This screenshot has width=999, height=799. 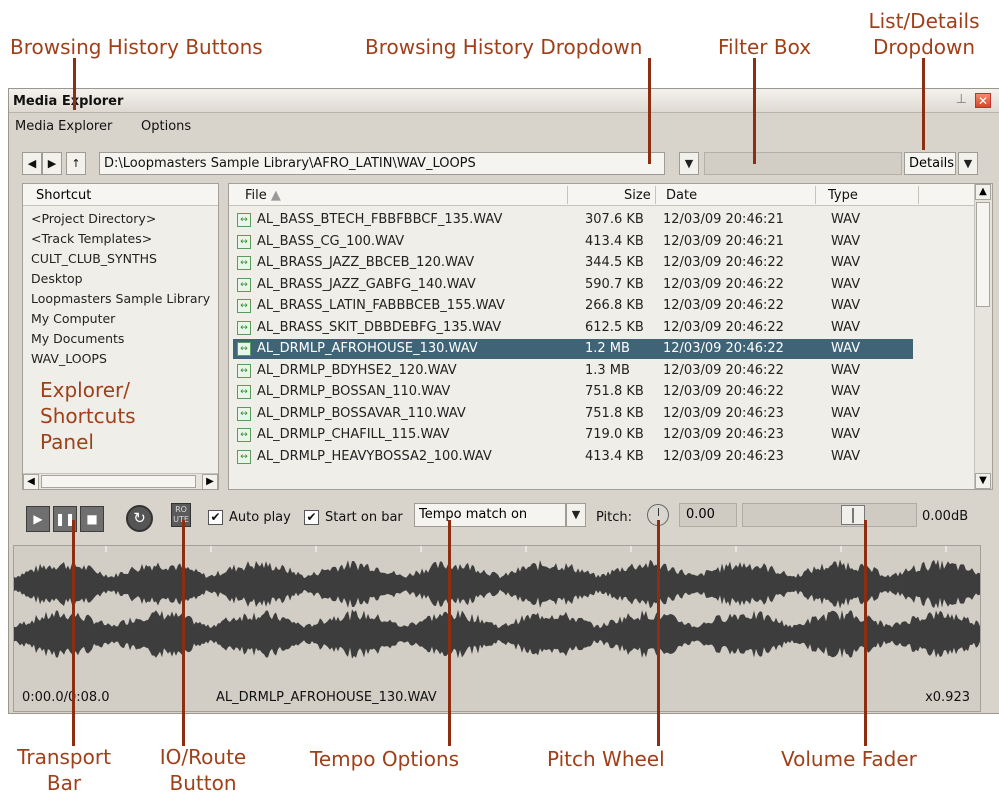 I want to click on shortcut-item: WAV_LOOPS, so click(x=69, y=358).